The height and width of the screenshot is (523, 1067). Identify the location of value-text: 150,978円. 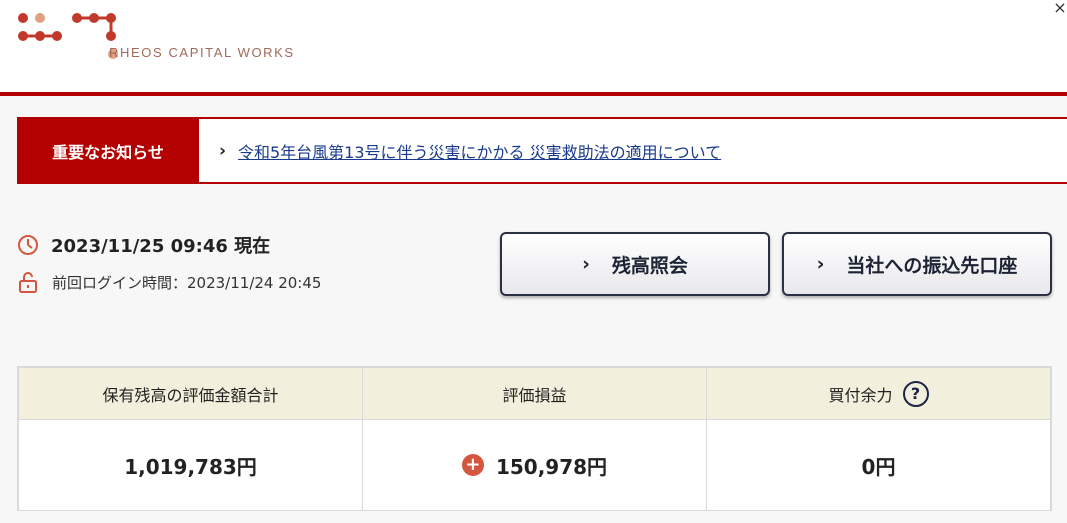
(551, 466).